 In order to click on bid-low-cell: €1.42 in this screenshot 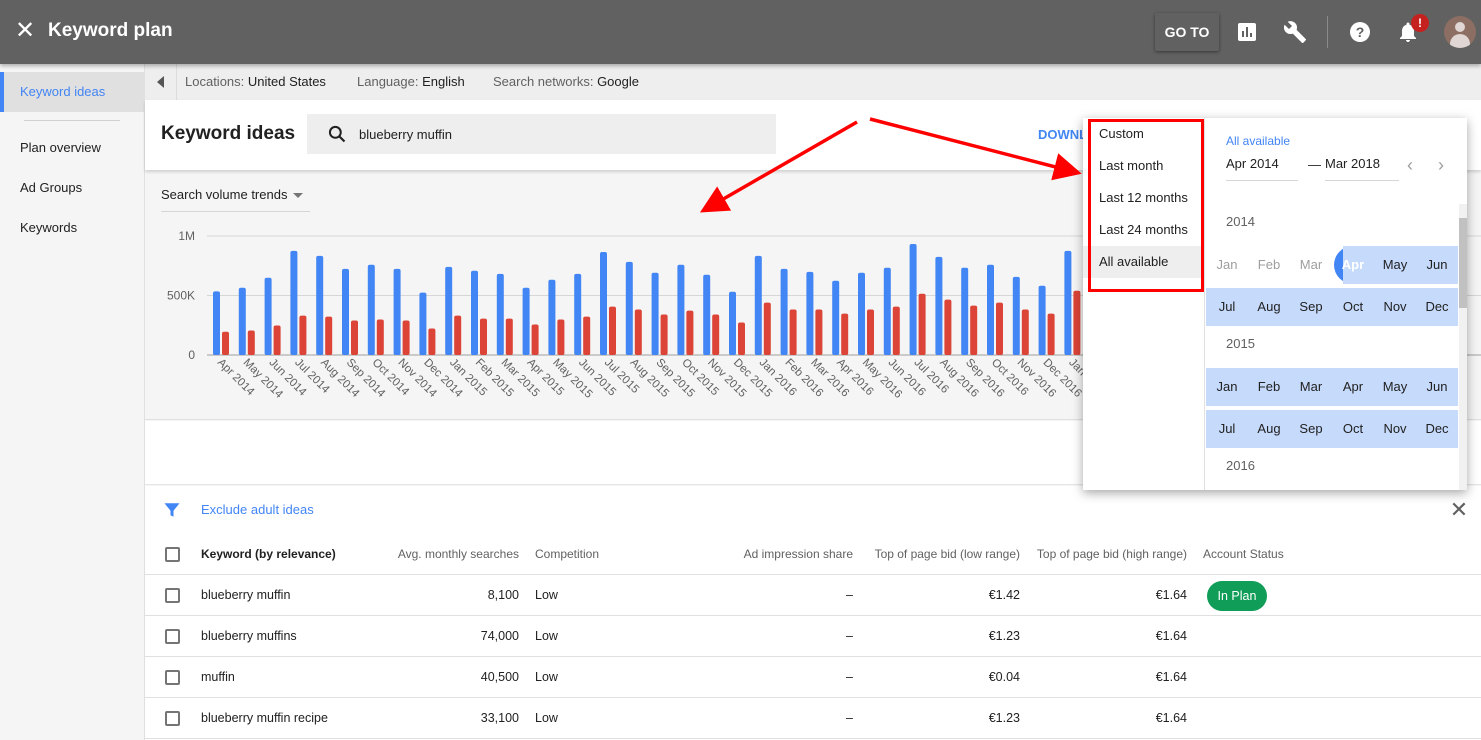, I will do `click(1004, 595)`.